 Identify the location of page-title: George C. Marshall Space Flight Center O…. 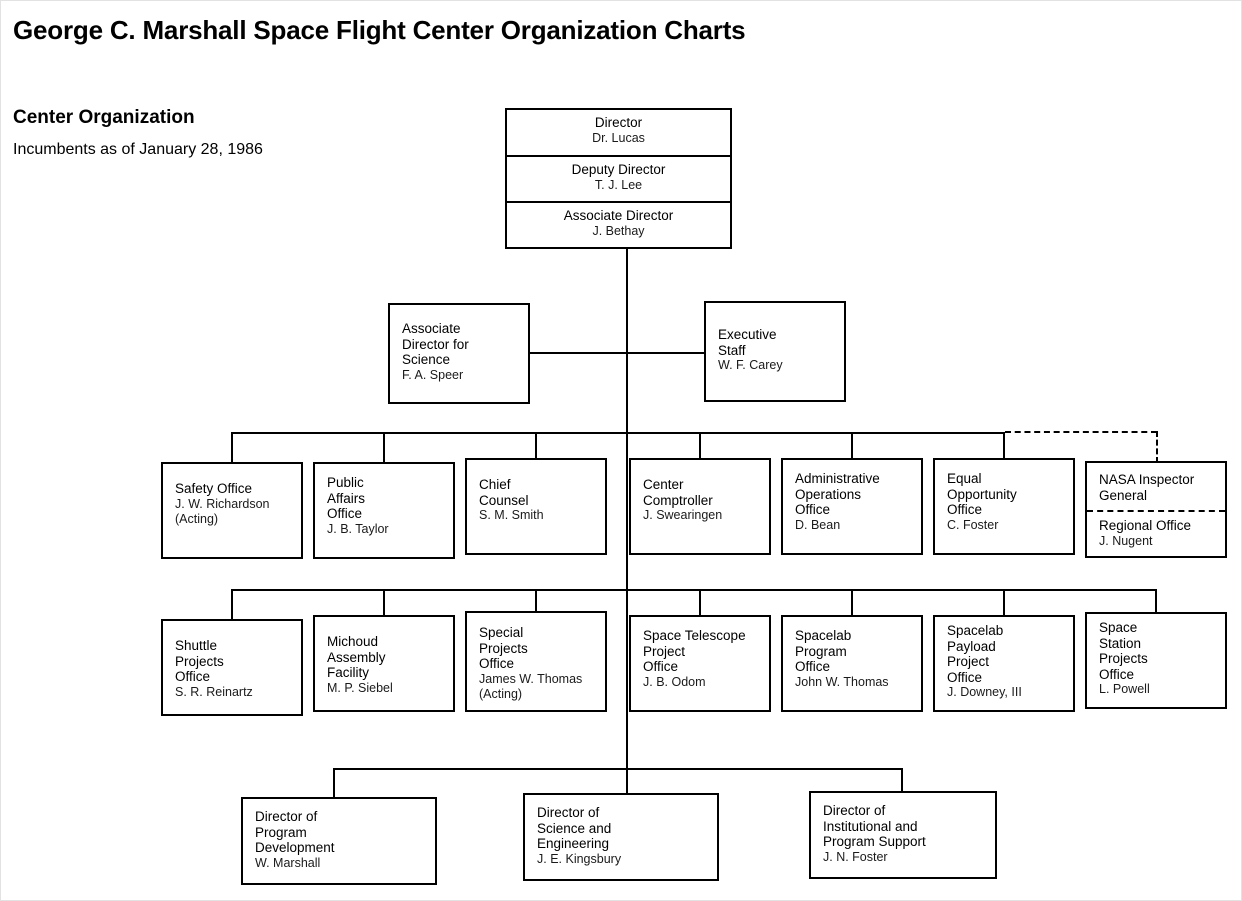
(379, 30).